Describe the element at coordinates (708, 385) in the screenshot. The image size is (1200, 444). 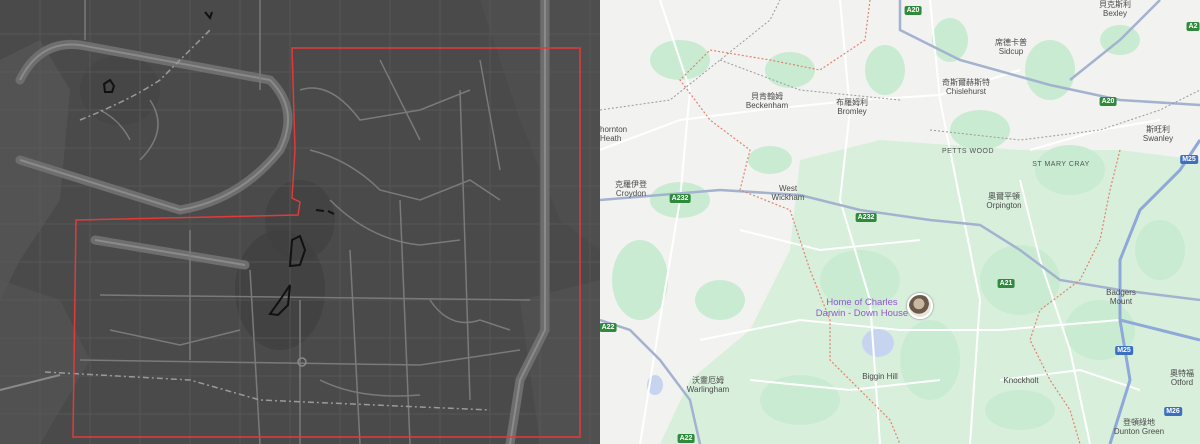
I see `place-label-warlingham: 沃靈厄姆 Warlingham` at that location.